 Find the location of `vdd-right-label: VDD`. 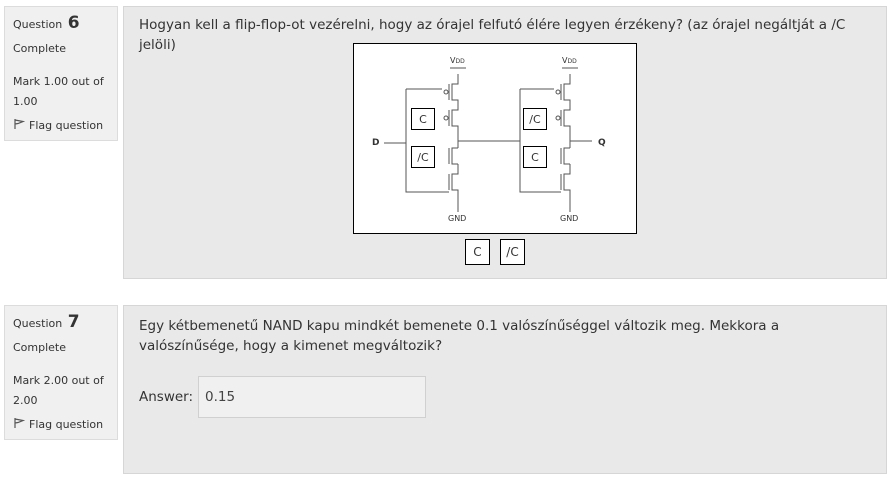

vdd-right-label: VDD is located at coordinates (569, 60).